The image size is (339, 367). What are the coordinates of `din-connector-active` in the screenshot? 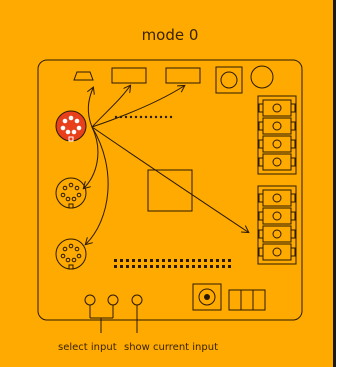 It's located at (71, 126).